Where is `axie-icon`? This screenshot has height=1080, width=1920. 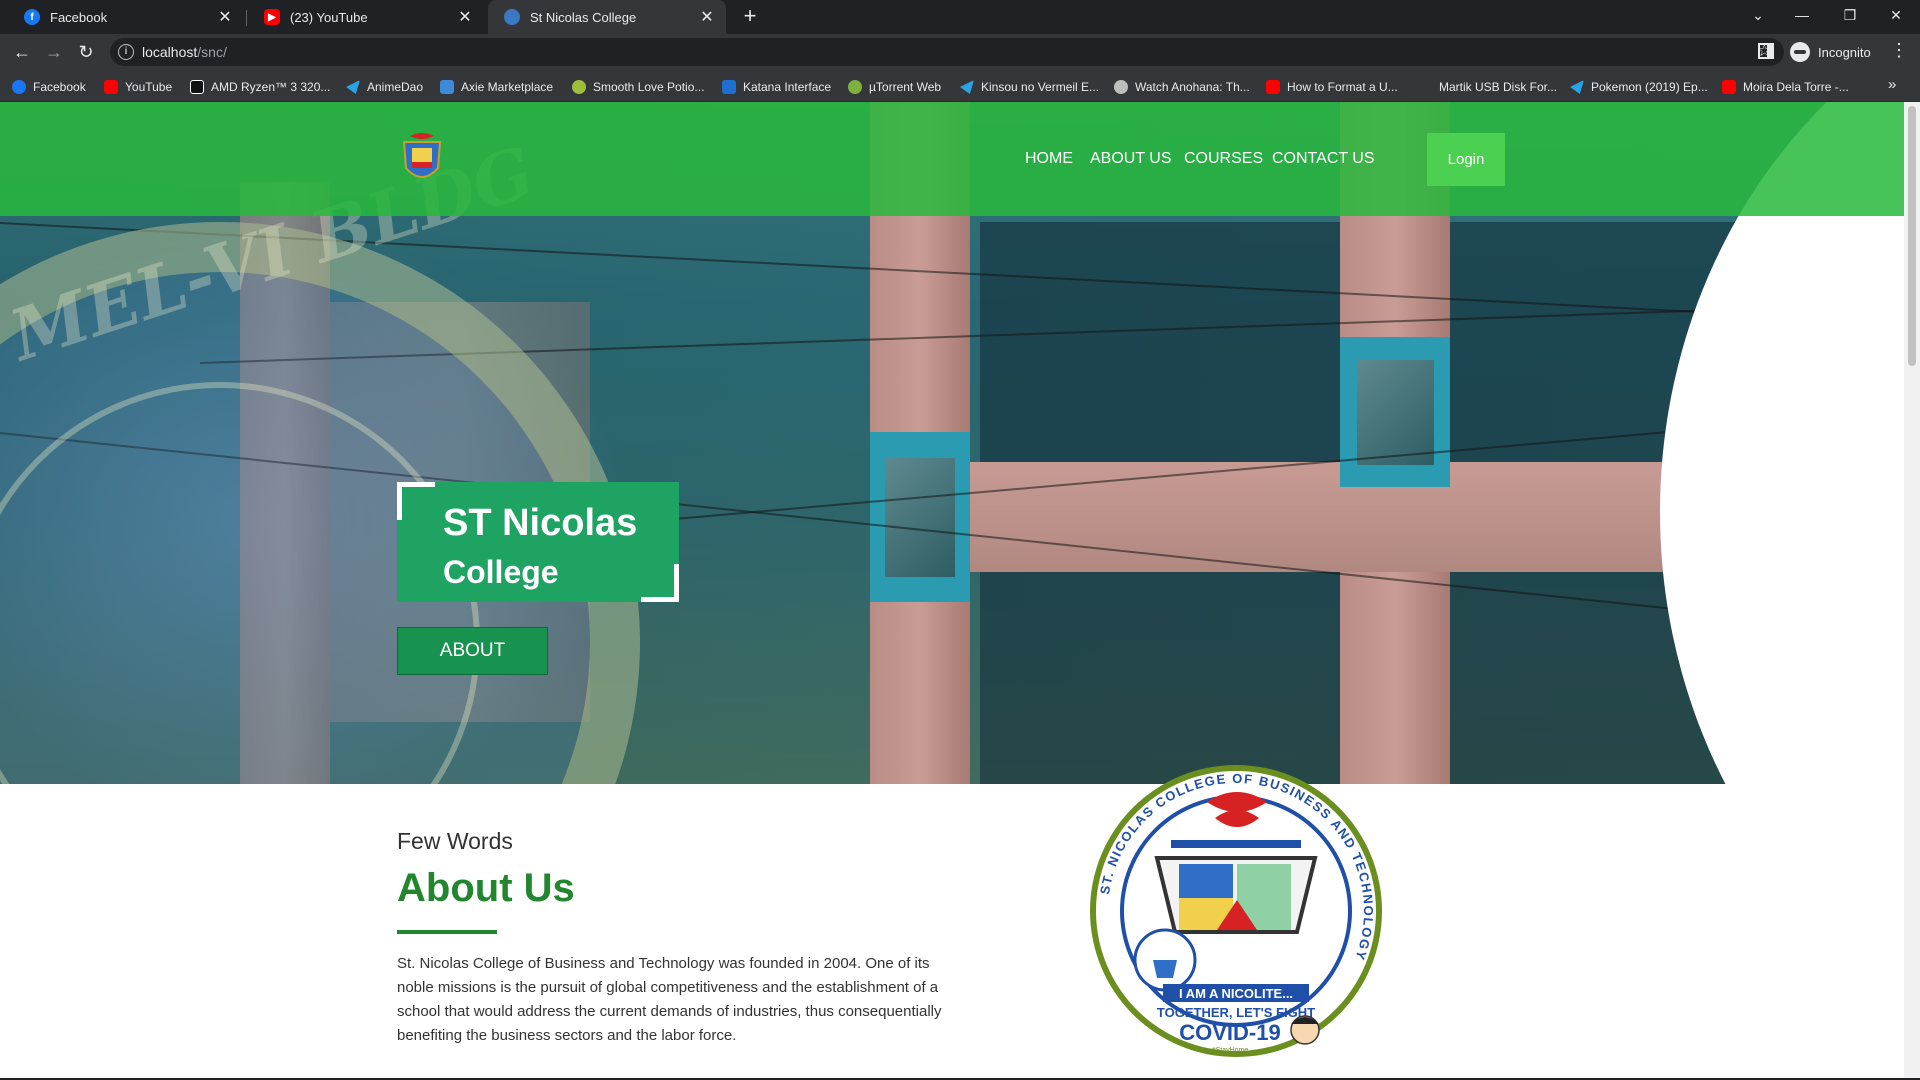 axie-icon is located at coordinates (447, 87).